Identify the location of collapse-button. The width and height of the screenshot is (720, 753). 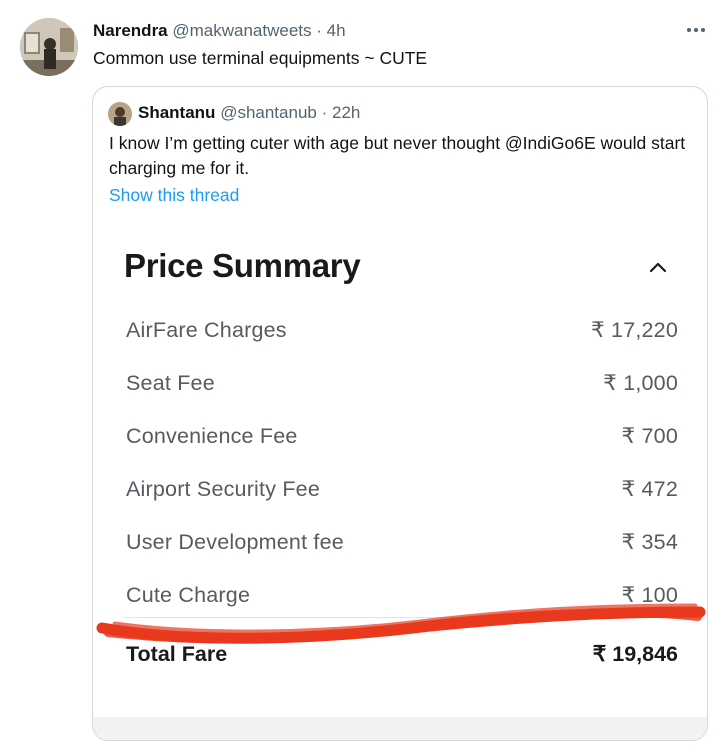
(658, 267).